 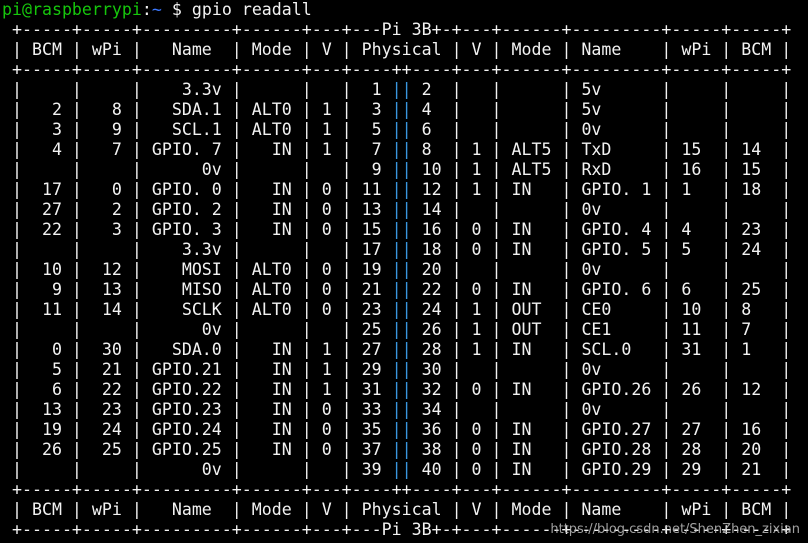 I want to click on row-right-cells: 6 | | | 0v | | |, so click(x=601, y=129).